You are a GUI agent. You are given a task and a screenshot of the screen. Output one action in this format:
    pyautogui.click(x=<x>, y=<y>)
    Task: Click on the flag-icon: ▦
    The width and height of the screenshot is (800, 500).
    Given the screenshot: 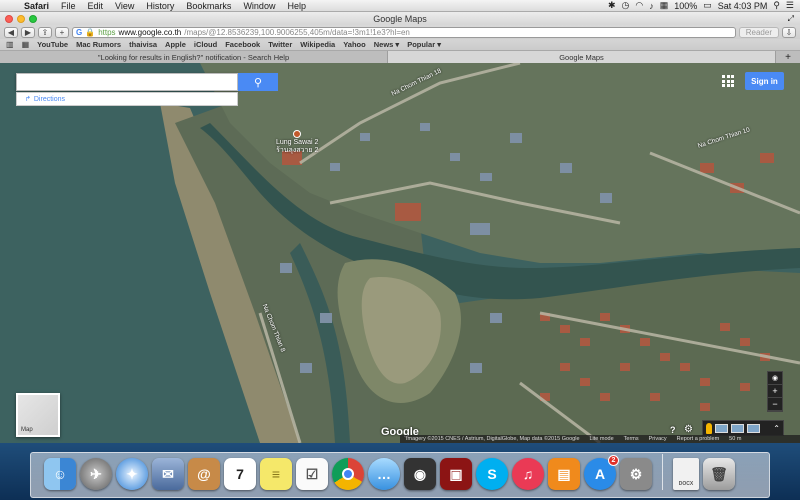 What is the action you would take?
    pyautogui.click(x=664, y=5)
    